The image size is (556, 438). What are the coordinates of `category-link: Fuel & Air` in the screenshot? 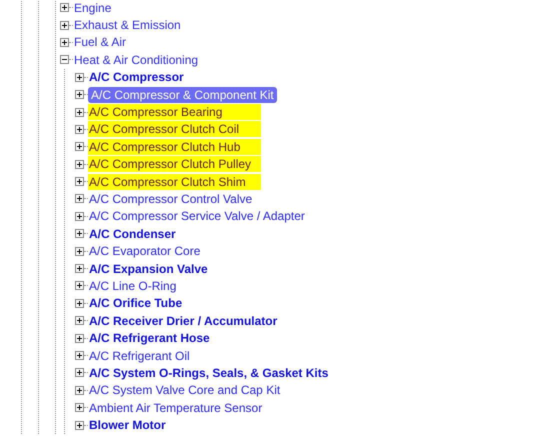 It's located at (100, 42).